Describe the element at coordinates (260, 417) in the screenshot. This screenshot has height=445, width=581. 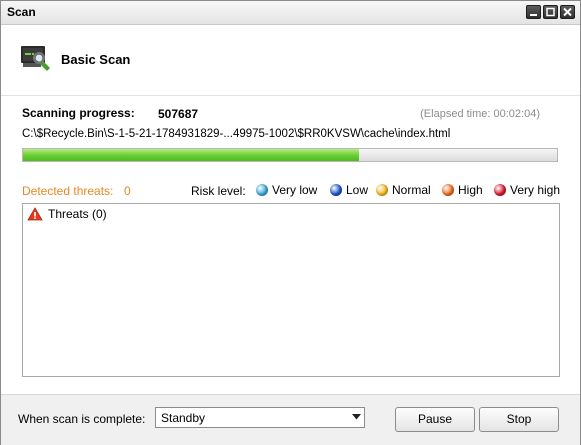
I see `when-complete-select: Standby` at that location.